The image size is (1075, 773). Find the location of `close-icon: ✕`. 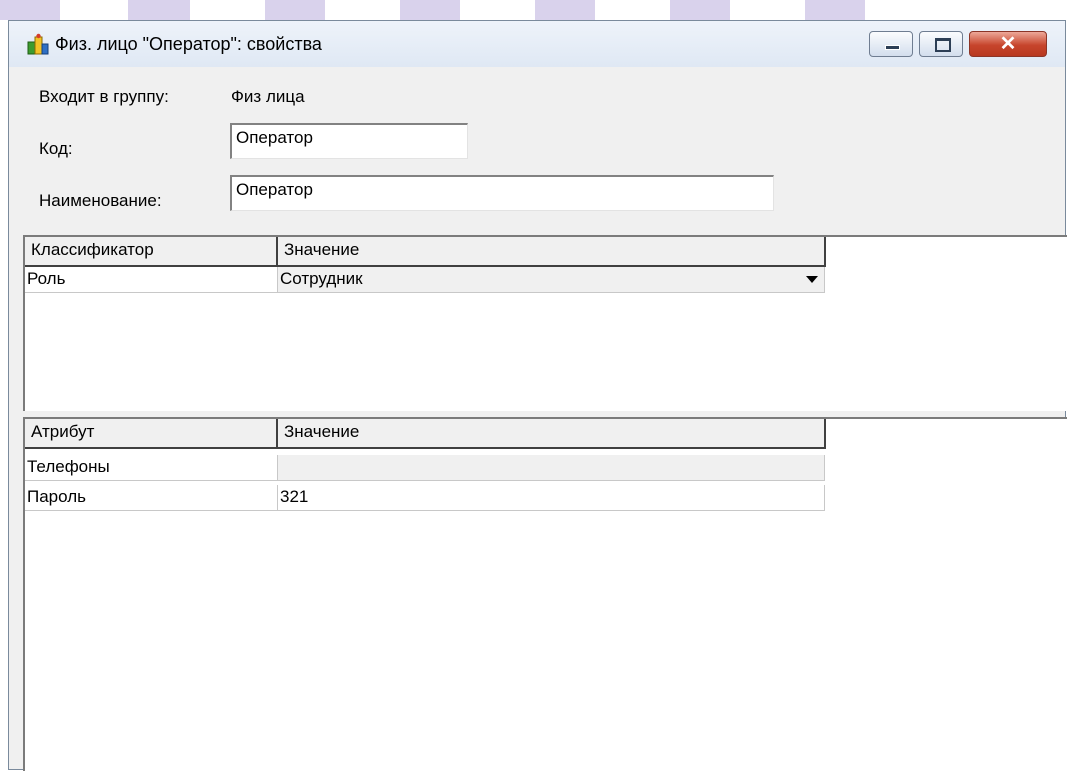

close-icon: ✕ is located at coordinates (1008, 44).